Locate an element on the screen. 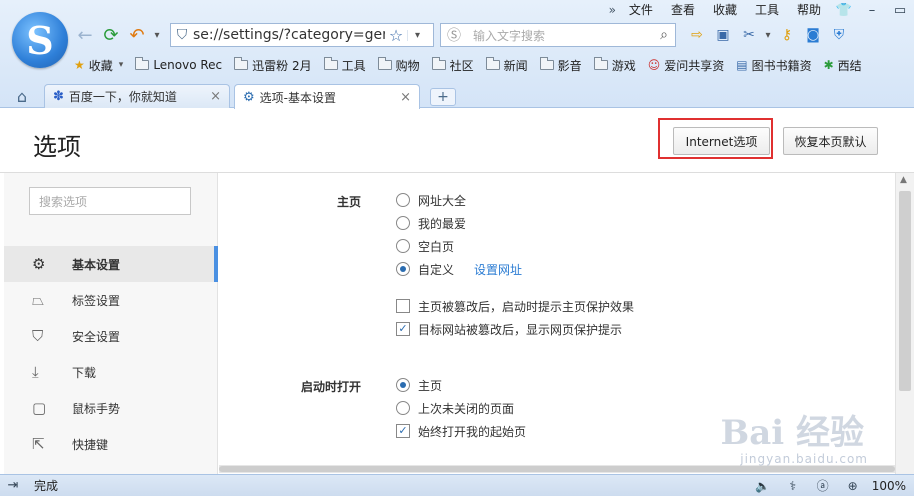 The height and width of the screenshot is (496, 914). sidebar-item-tabs: ⏢ 标签设置 is located at coordinates (111, 300).